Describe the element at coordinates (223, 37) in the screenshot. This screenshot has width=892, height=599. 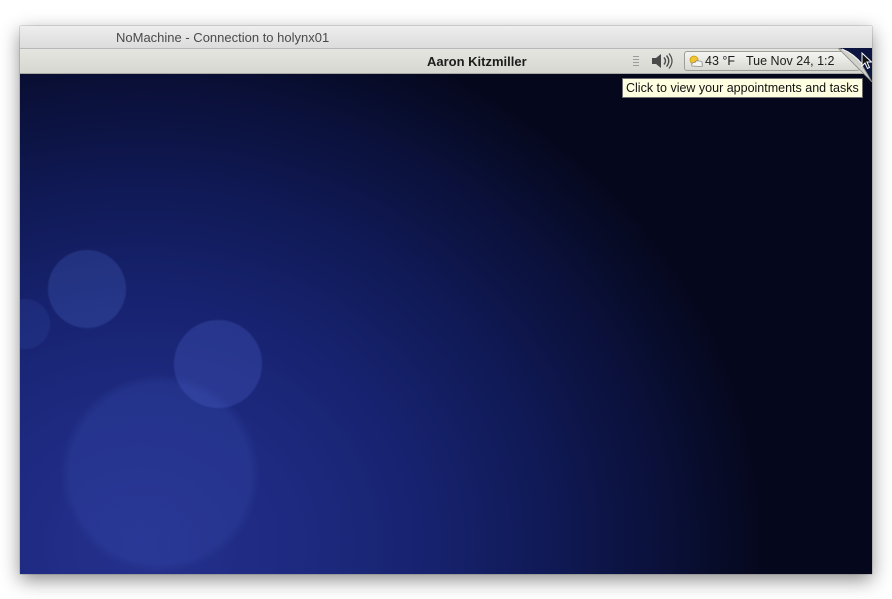
I see `window-title: NoMachine - Connection to holynx01` at that location.